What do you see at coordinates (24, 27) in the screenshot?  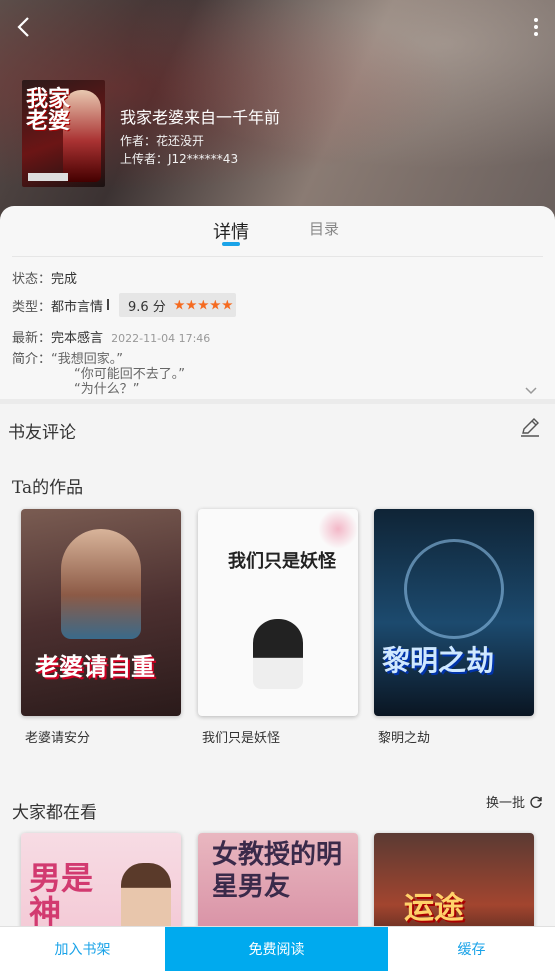 I see `chevron-left-icon` at bounding box center [24, 27].